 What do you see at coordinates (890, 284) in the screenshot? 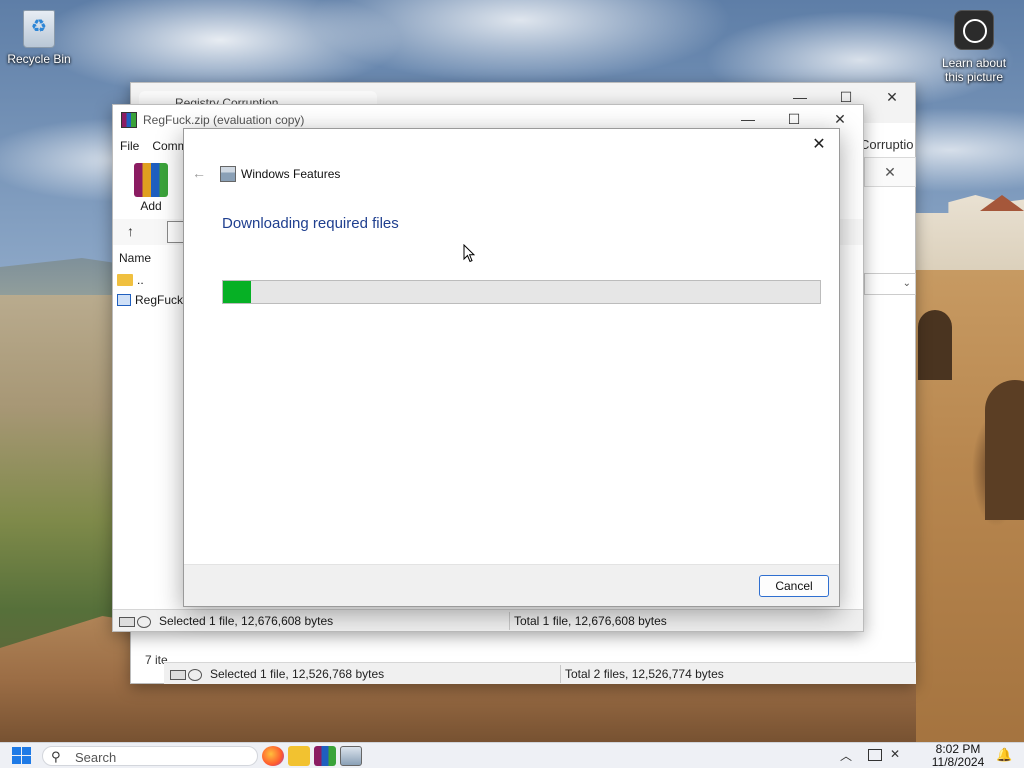
I see `chevron-down-icon: ⌄` at bounding box center [890, 284].